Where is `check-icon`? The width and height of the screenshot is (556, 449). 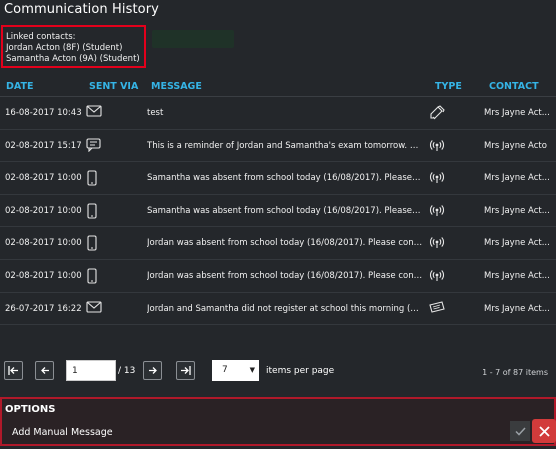 check-icon is located at coordinates (520, 431).